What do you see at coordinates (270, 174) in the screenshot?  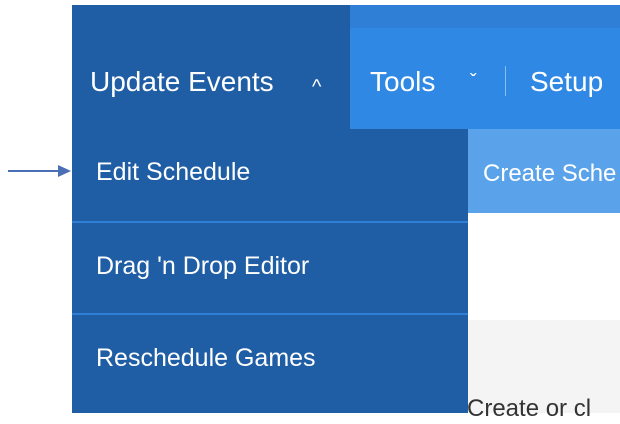 I see `menu-item-edit-schedule: Edit Schedule` at bounding box center [270, 174].